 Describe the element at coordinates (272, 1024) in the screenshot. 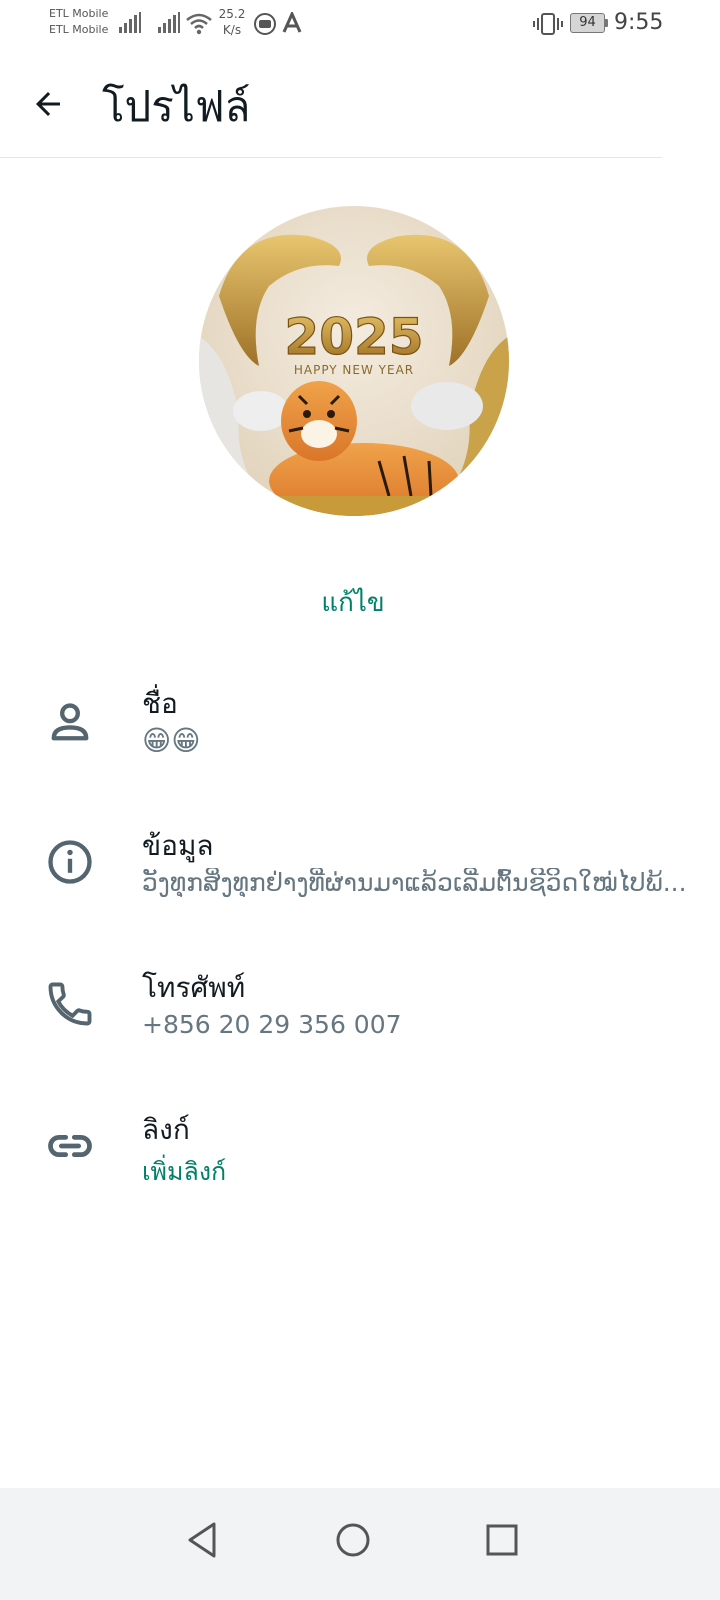

I see `phone-value: +856 20 29 356 007` at that location.